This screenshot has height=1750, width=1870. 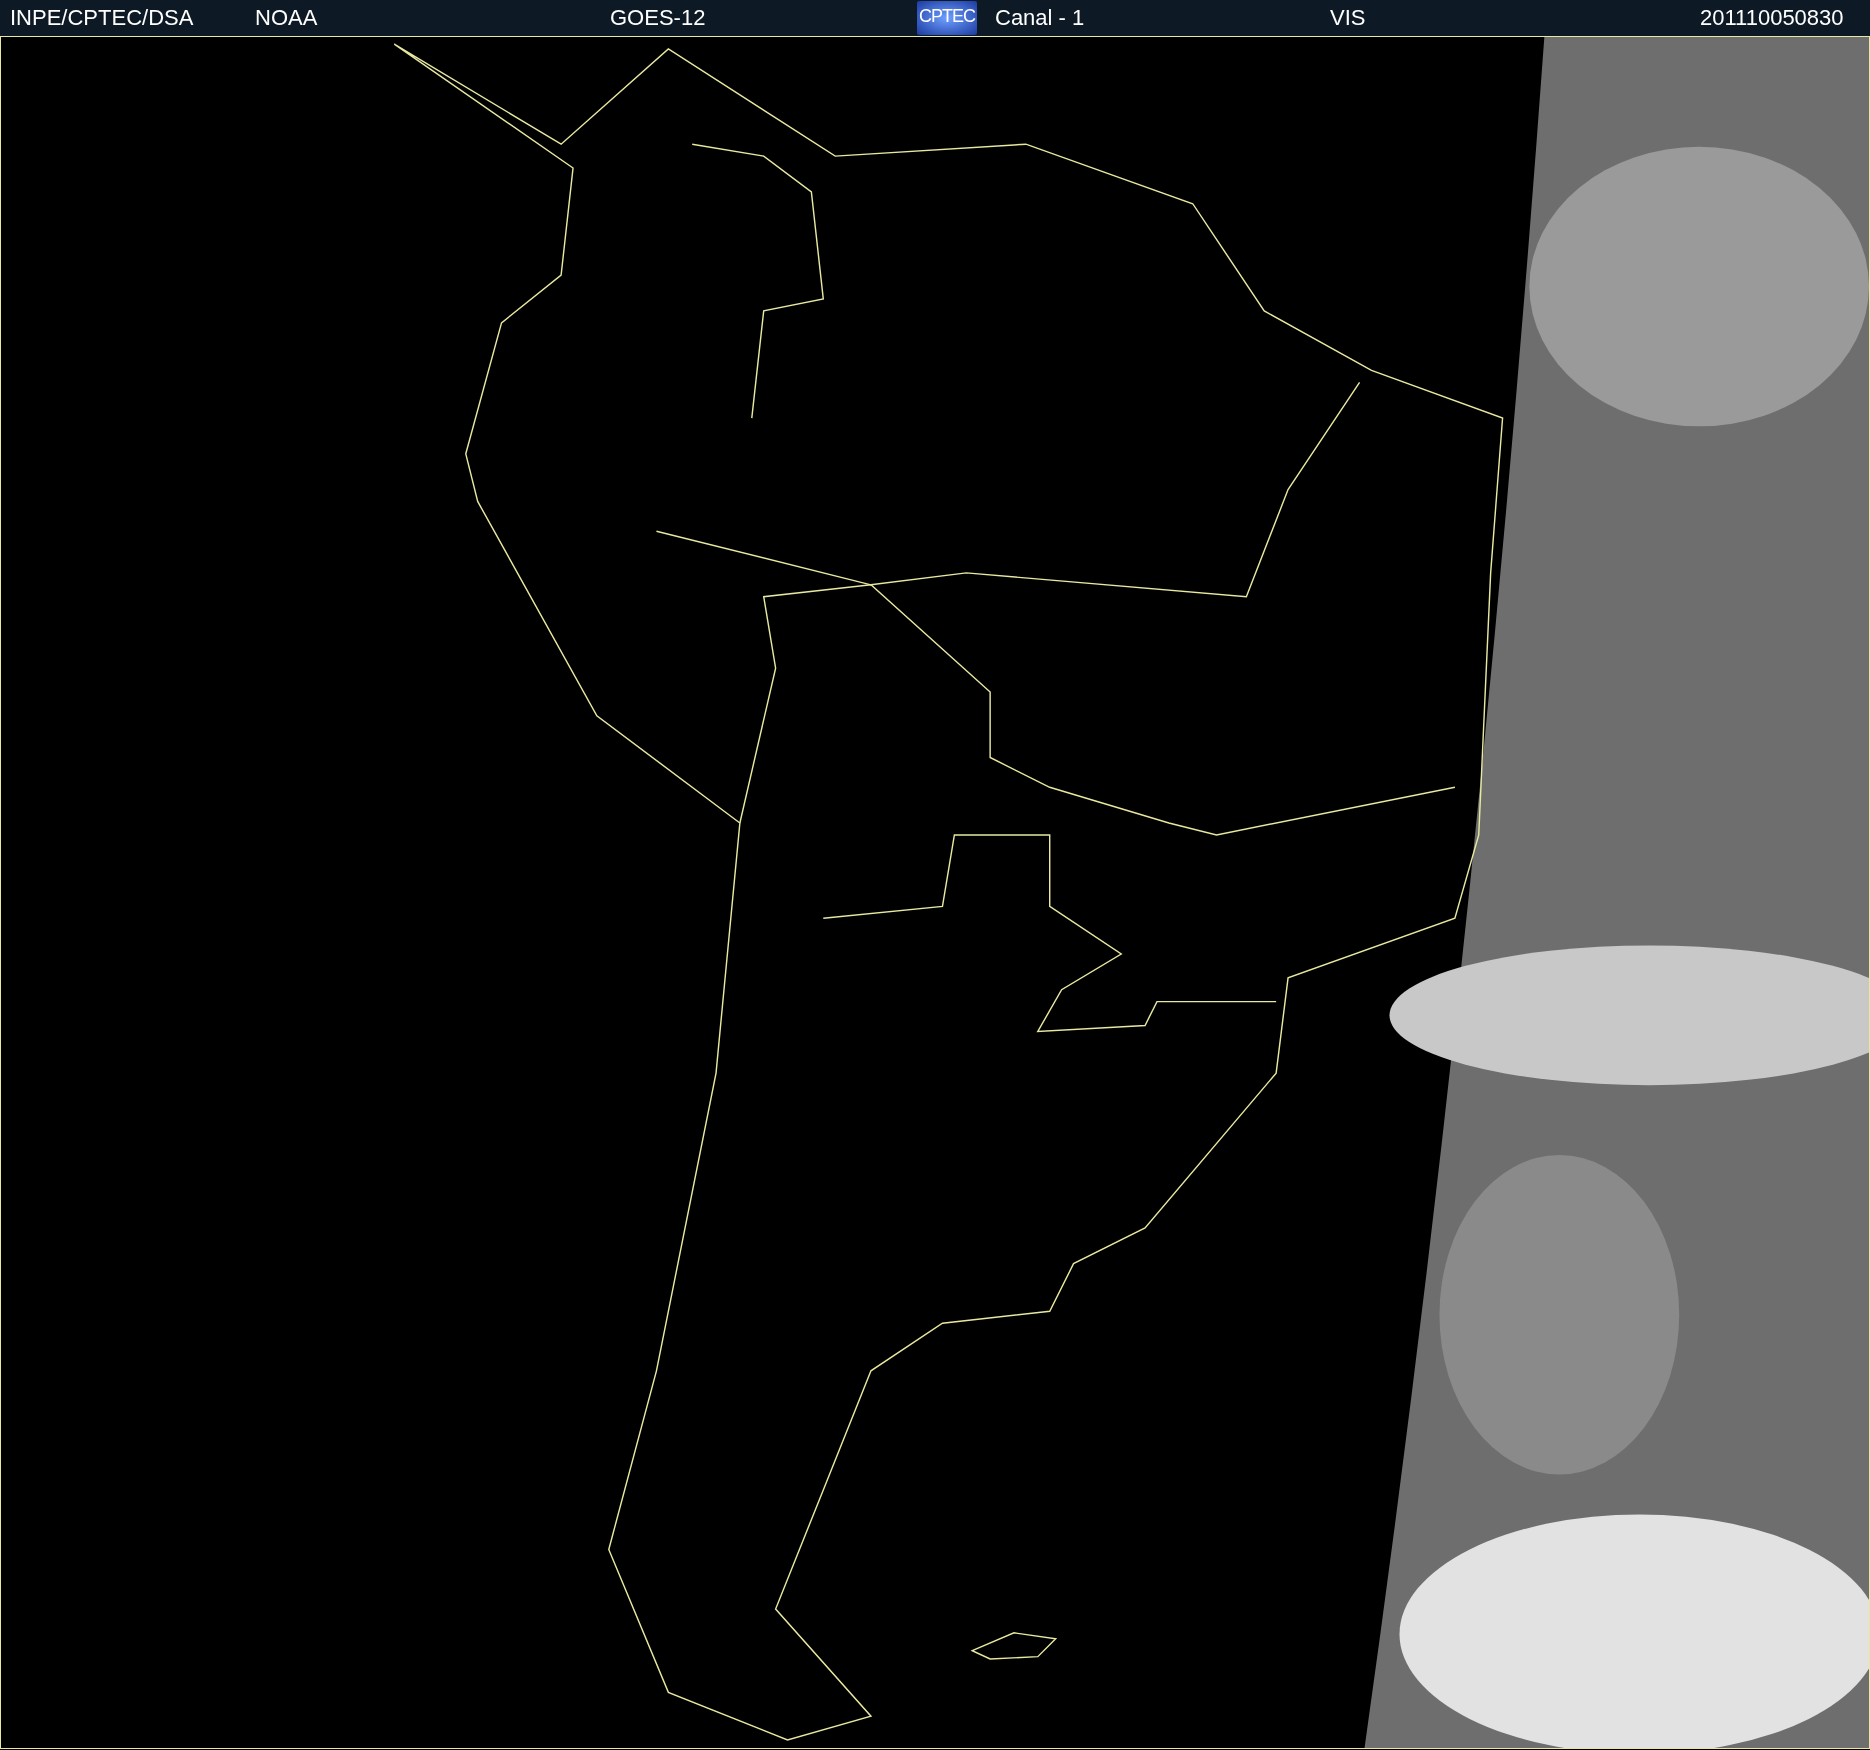 What do you see at coordinates (658, 18) in the screenshot?
I see `satellite-label: GOES-12` at bounding box center [658, 18].